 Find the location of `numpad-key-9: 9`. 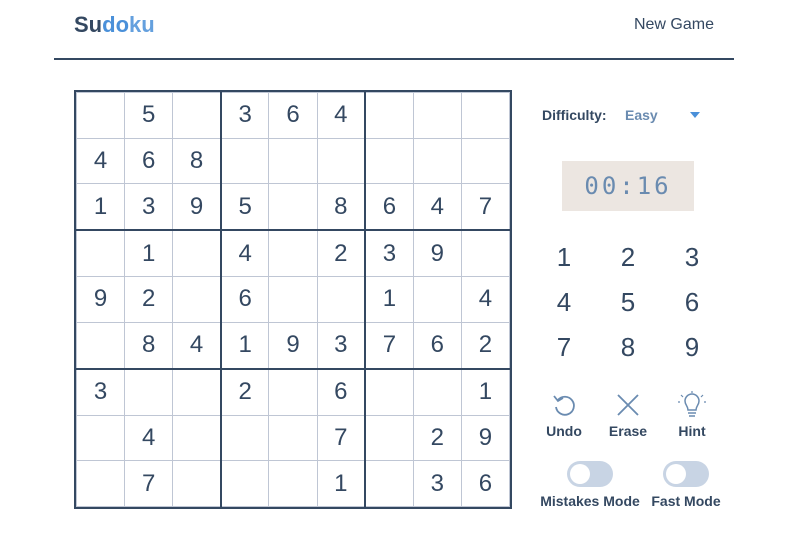

numpad-key-9: 9 is located at coordinates (692, 347).